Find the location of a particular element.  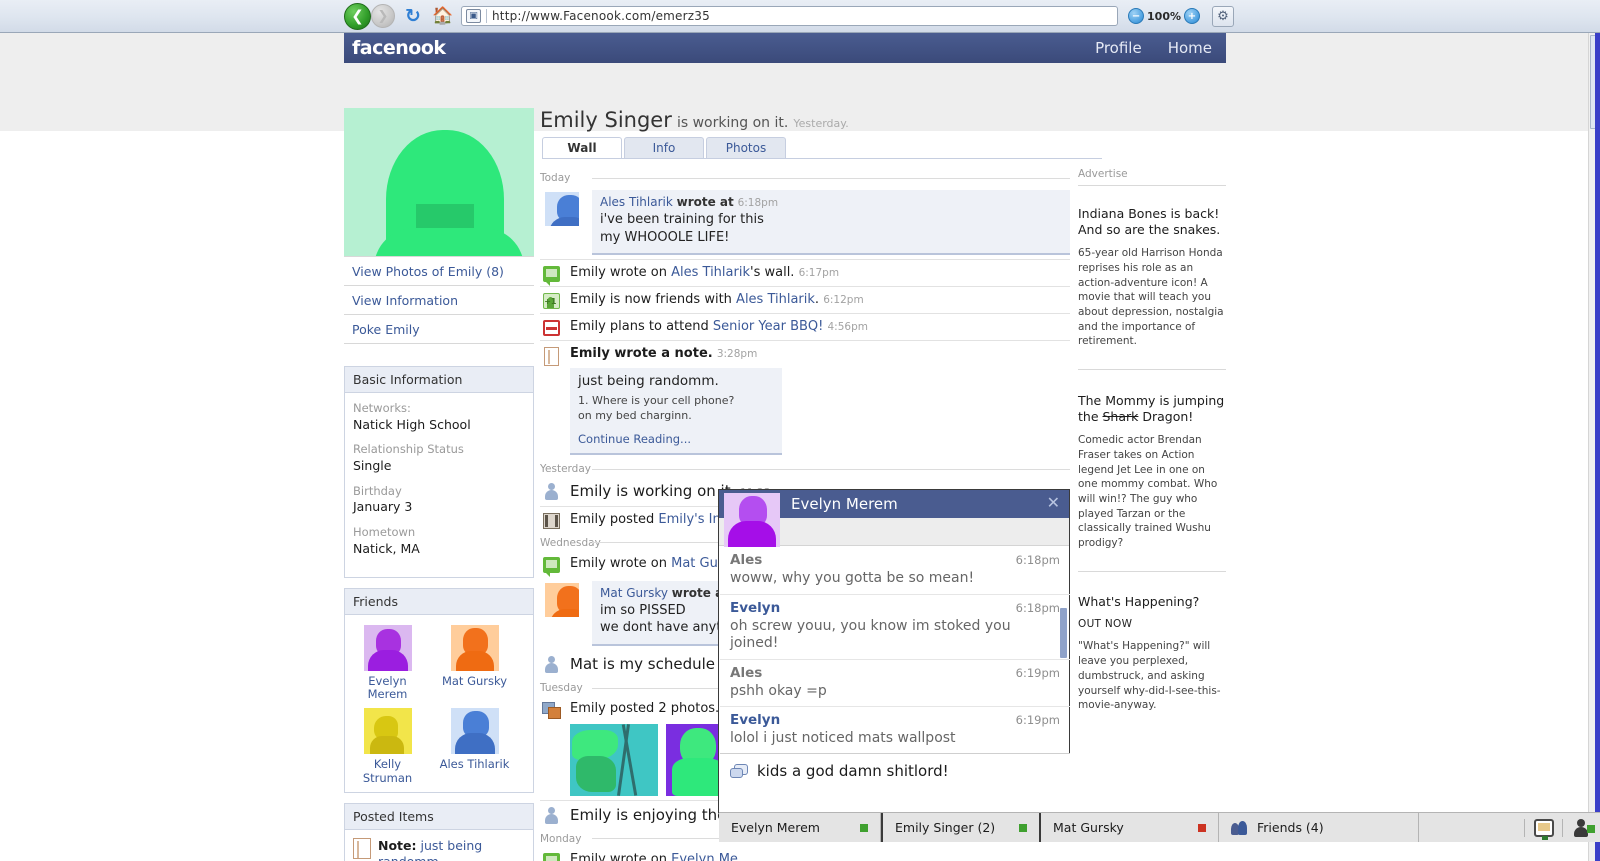

profile-status: is working on it. is located at coordinates (732, 123).